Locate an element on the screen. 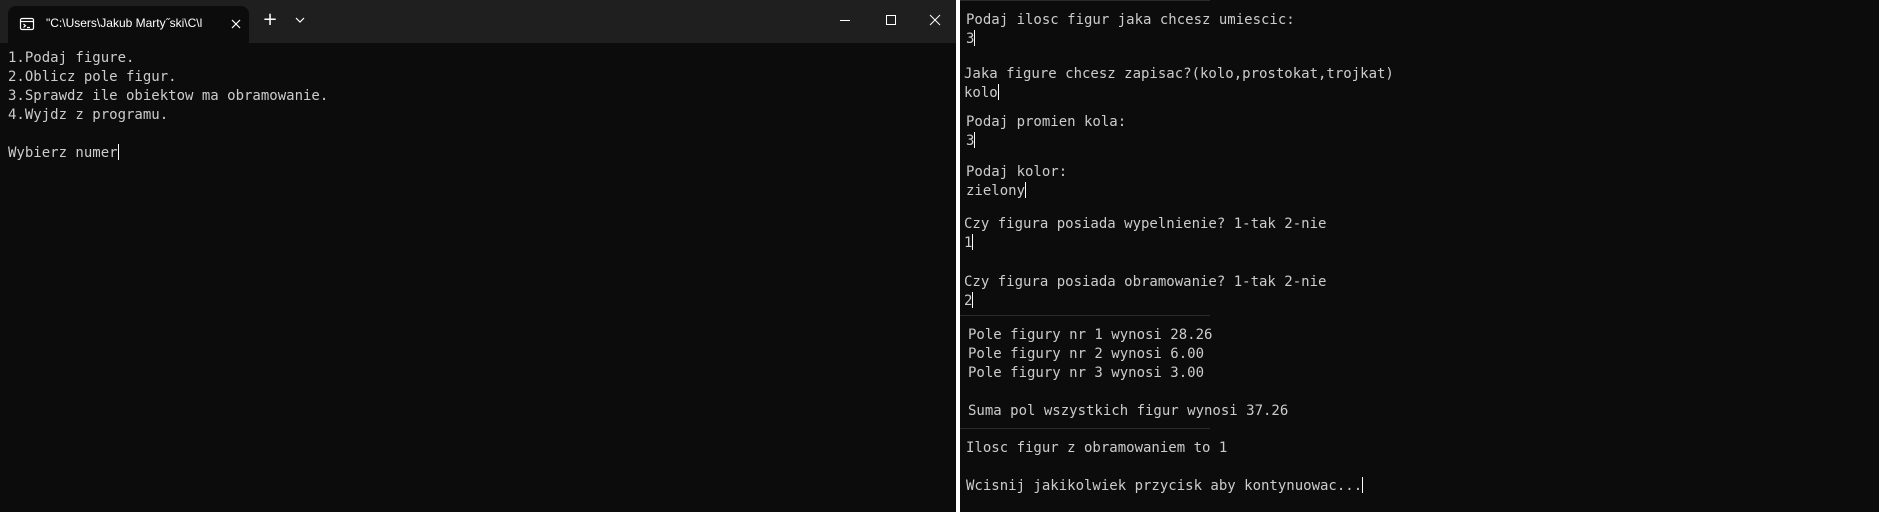 The height and width of the screenshot is (512, 1879). area-result: Pole figury nr 2 wynosi 6.00 is located at coordinates (1086, 354).